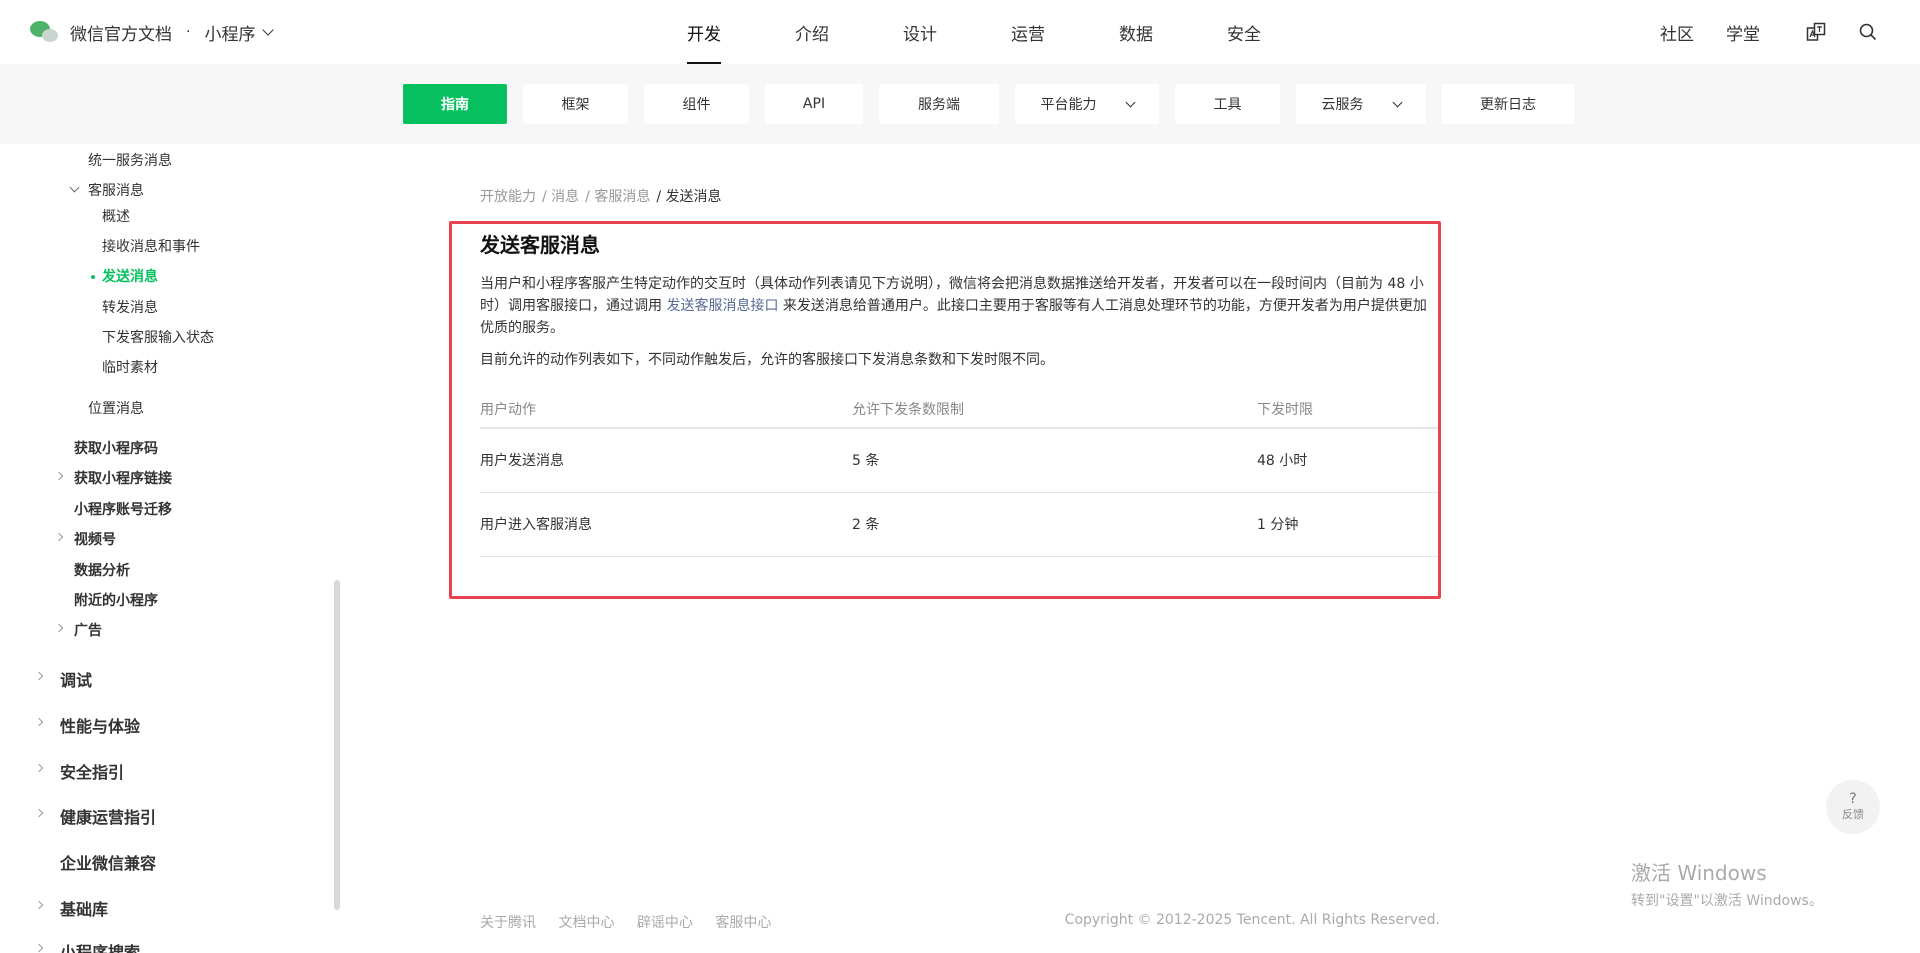  What do you see at coordinates (93, 277) in the screenshot?
I see `active-indicator-icon` at bounding box center [93, 277].